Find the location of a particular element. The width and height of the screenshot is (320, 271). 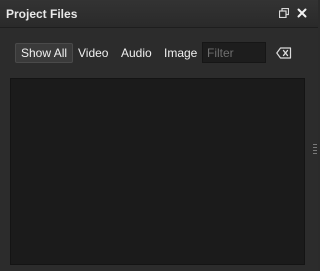

clear-input-icon is located at coordinates (284, 53).